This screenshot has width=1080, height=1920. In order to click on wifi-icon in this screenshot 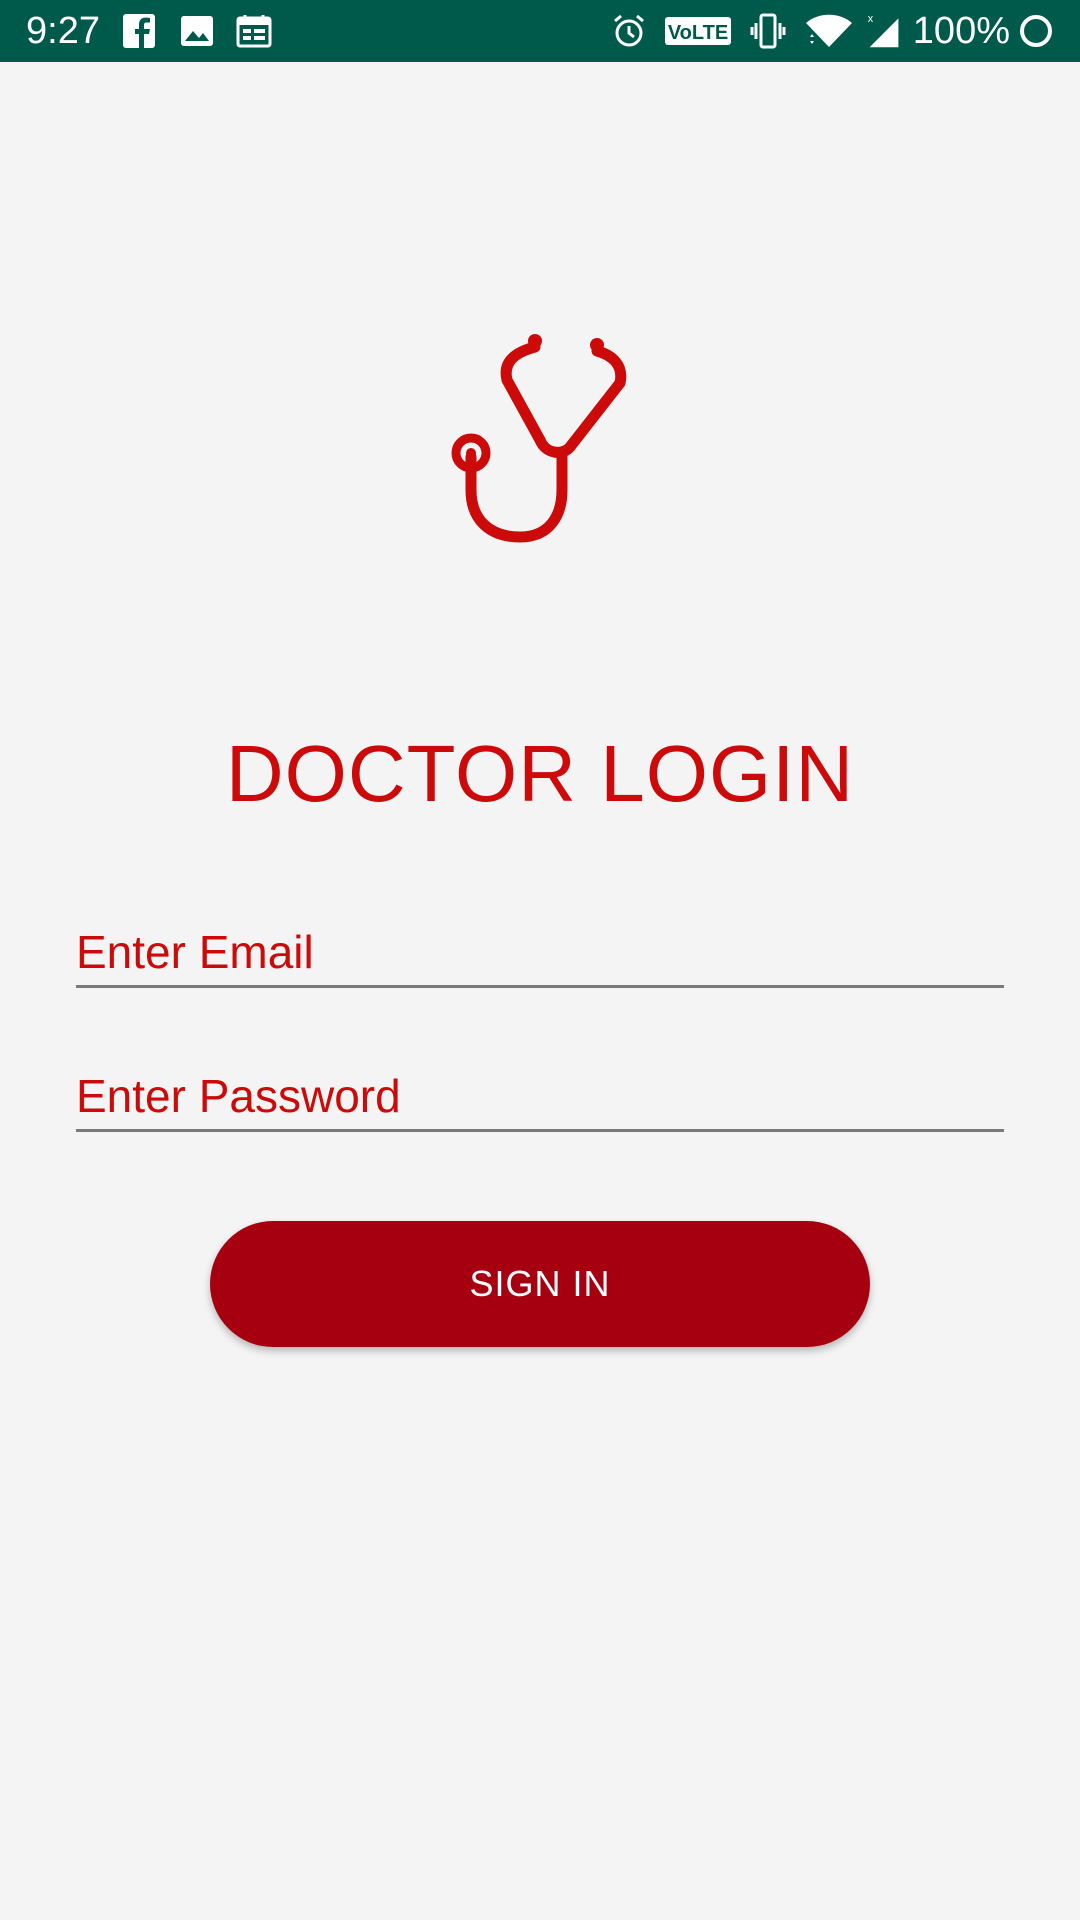, I will do `click(829, 30)`.